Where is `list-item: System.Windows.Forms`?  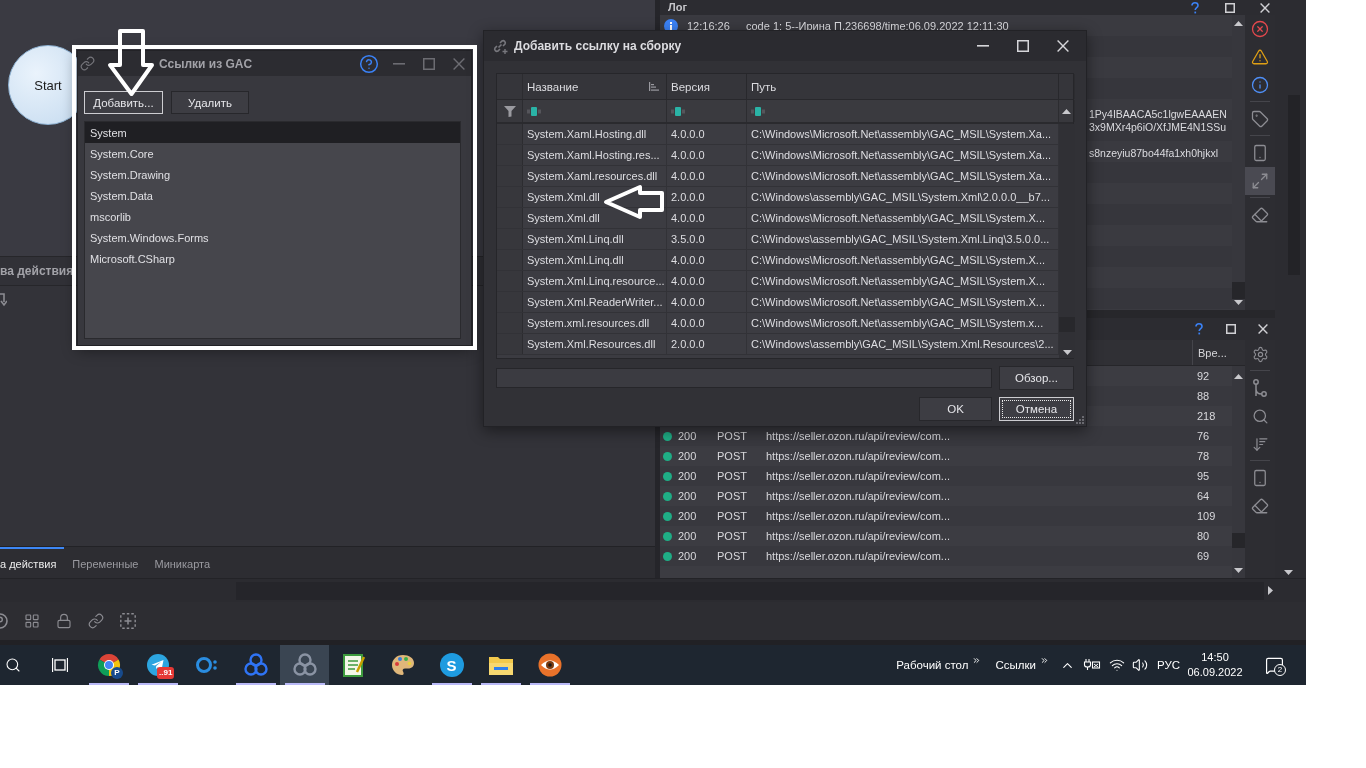
list-item: System.Windows.Forms is located at coordinates (272, 237).